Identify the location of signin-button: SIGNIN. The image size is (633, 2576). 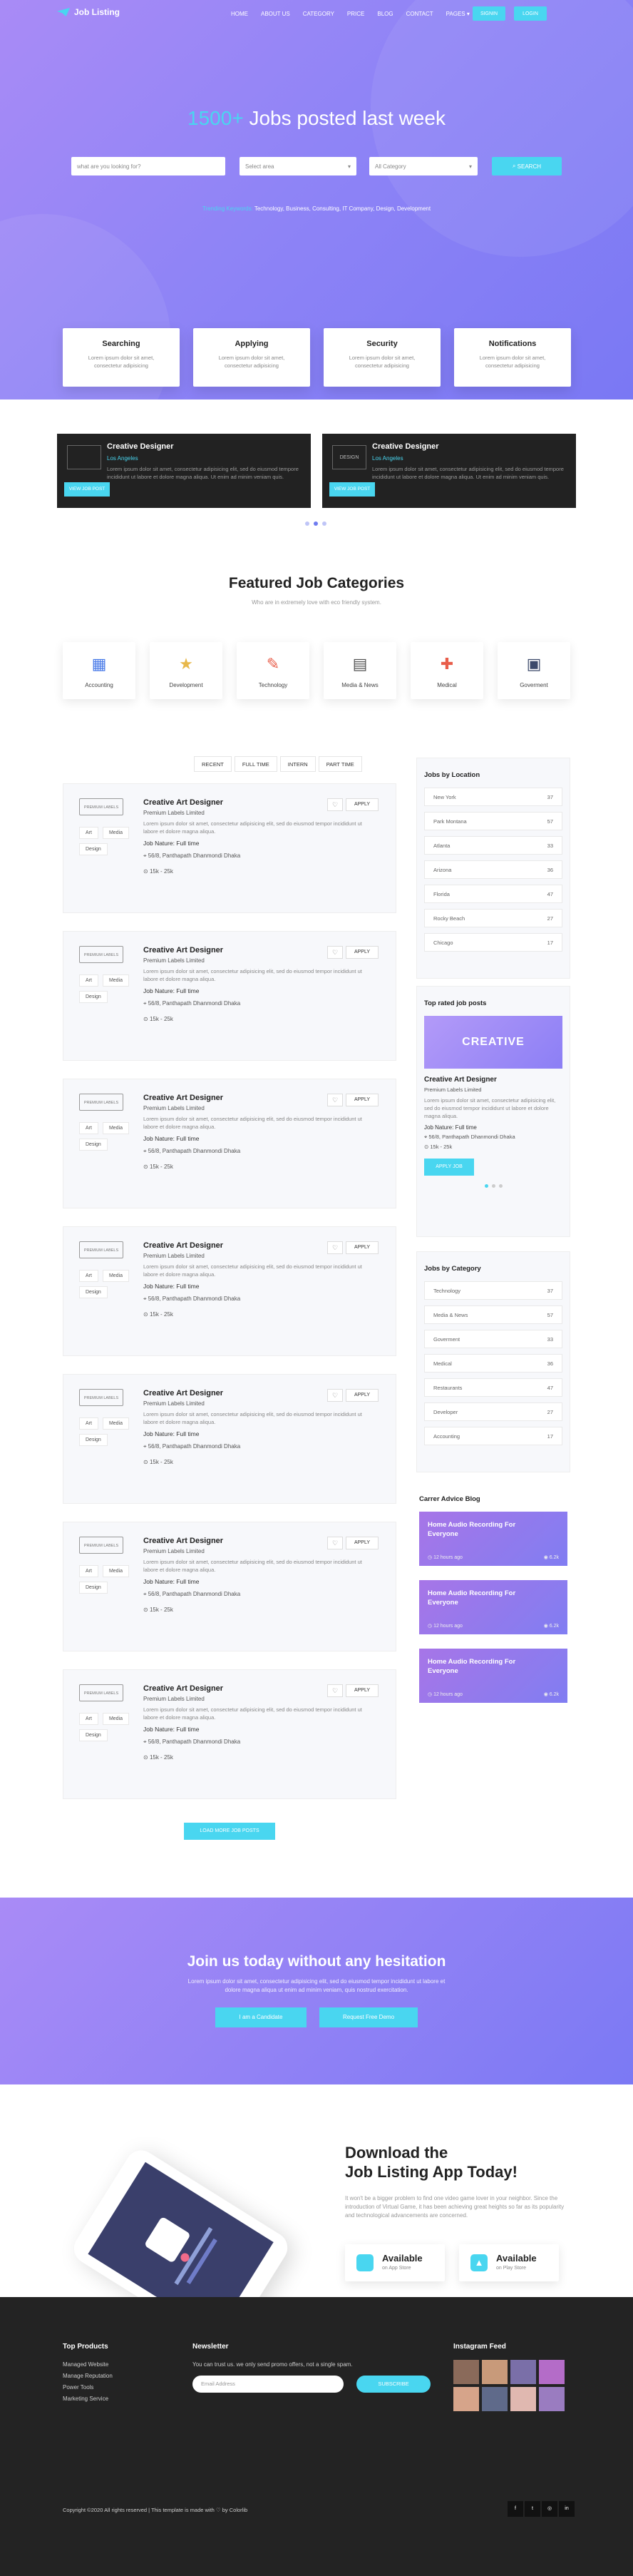
(489, 13).